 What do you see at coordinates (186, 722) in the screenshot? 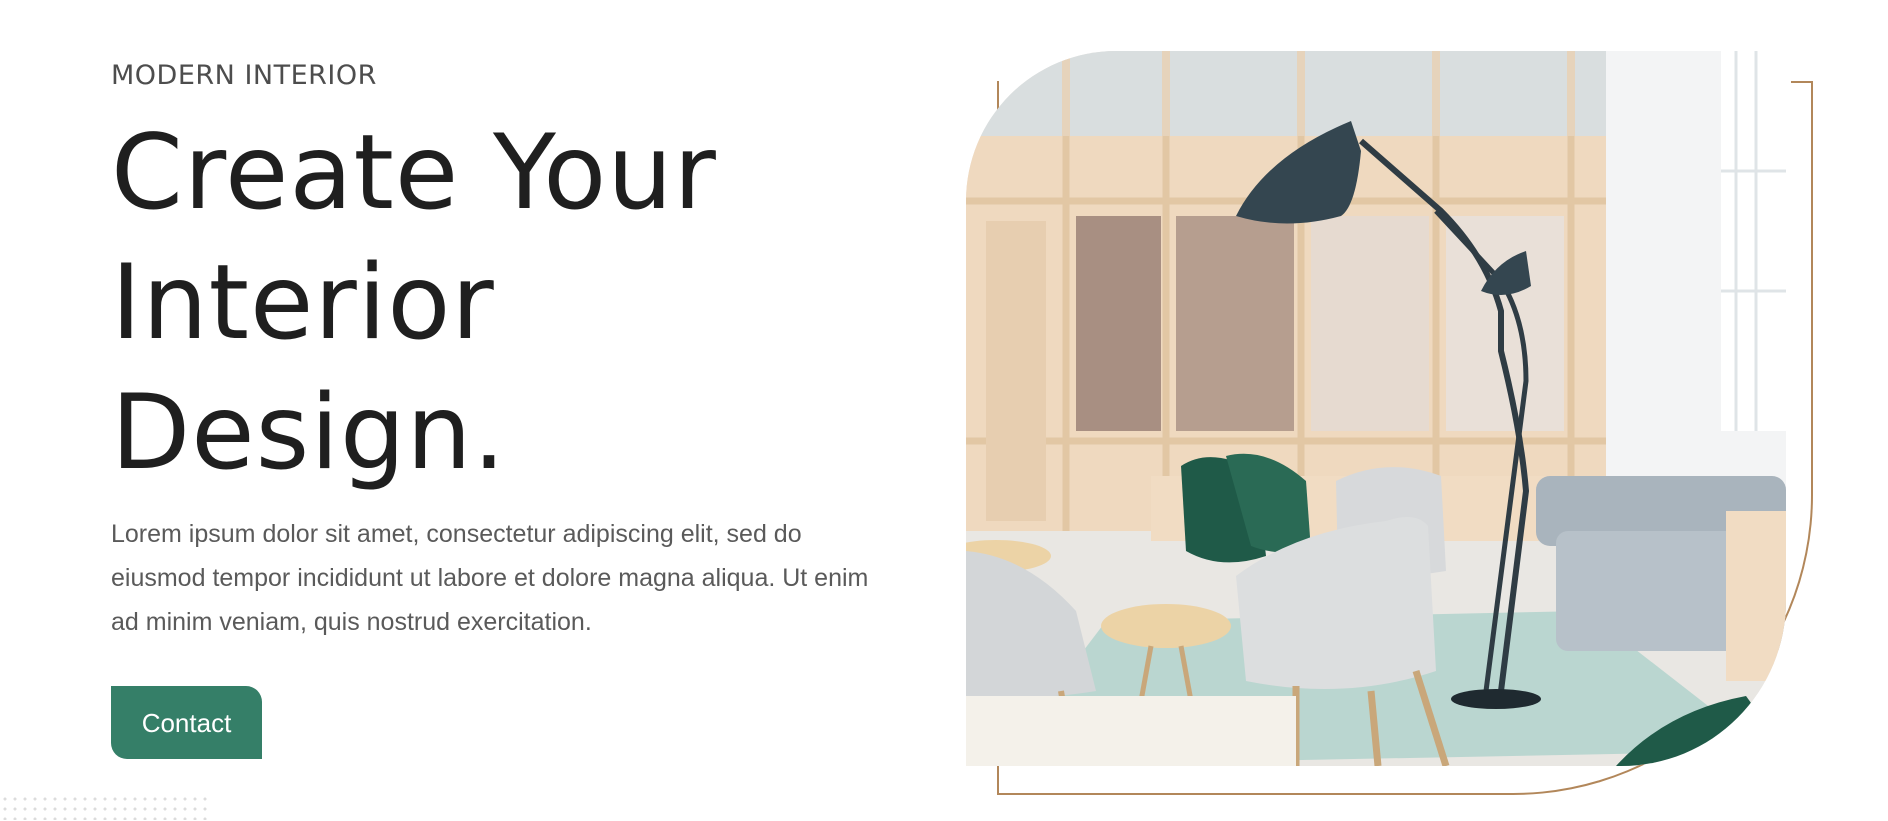
I see `contact-button: Contact` at bounding box center [186, 722].